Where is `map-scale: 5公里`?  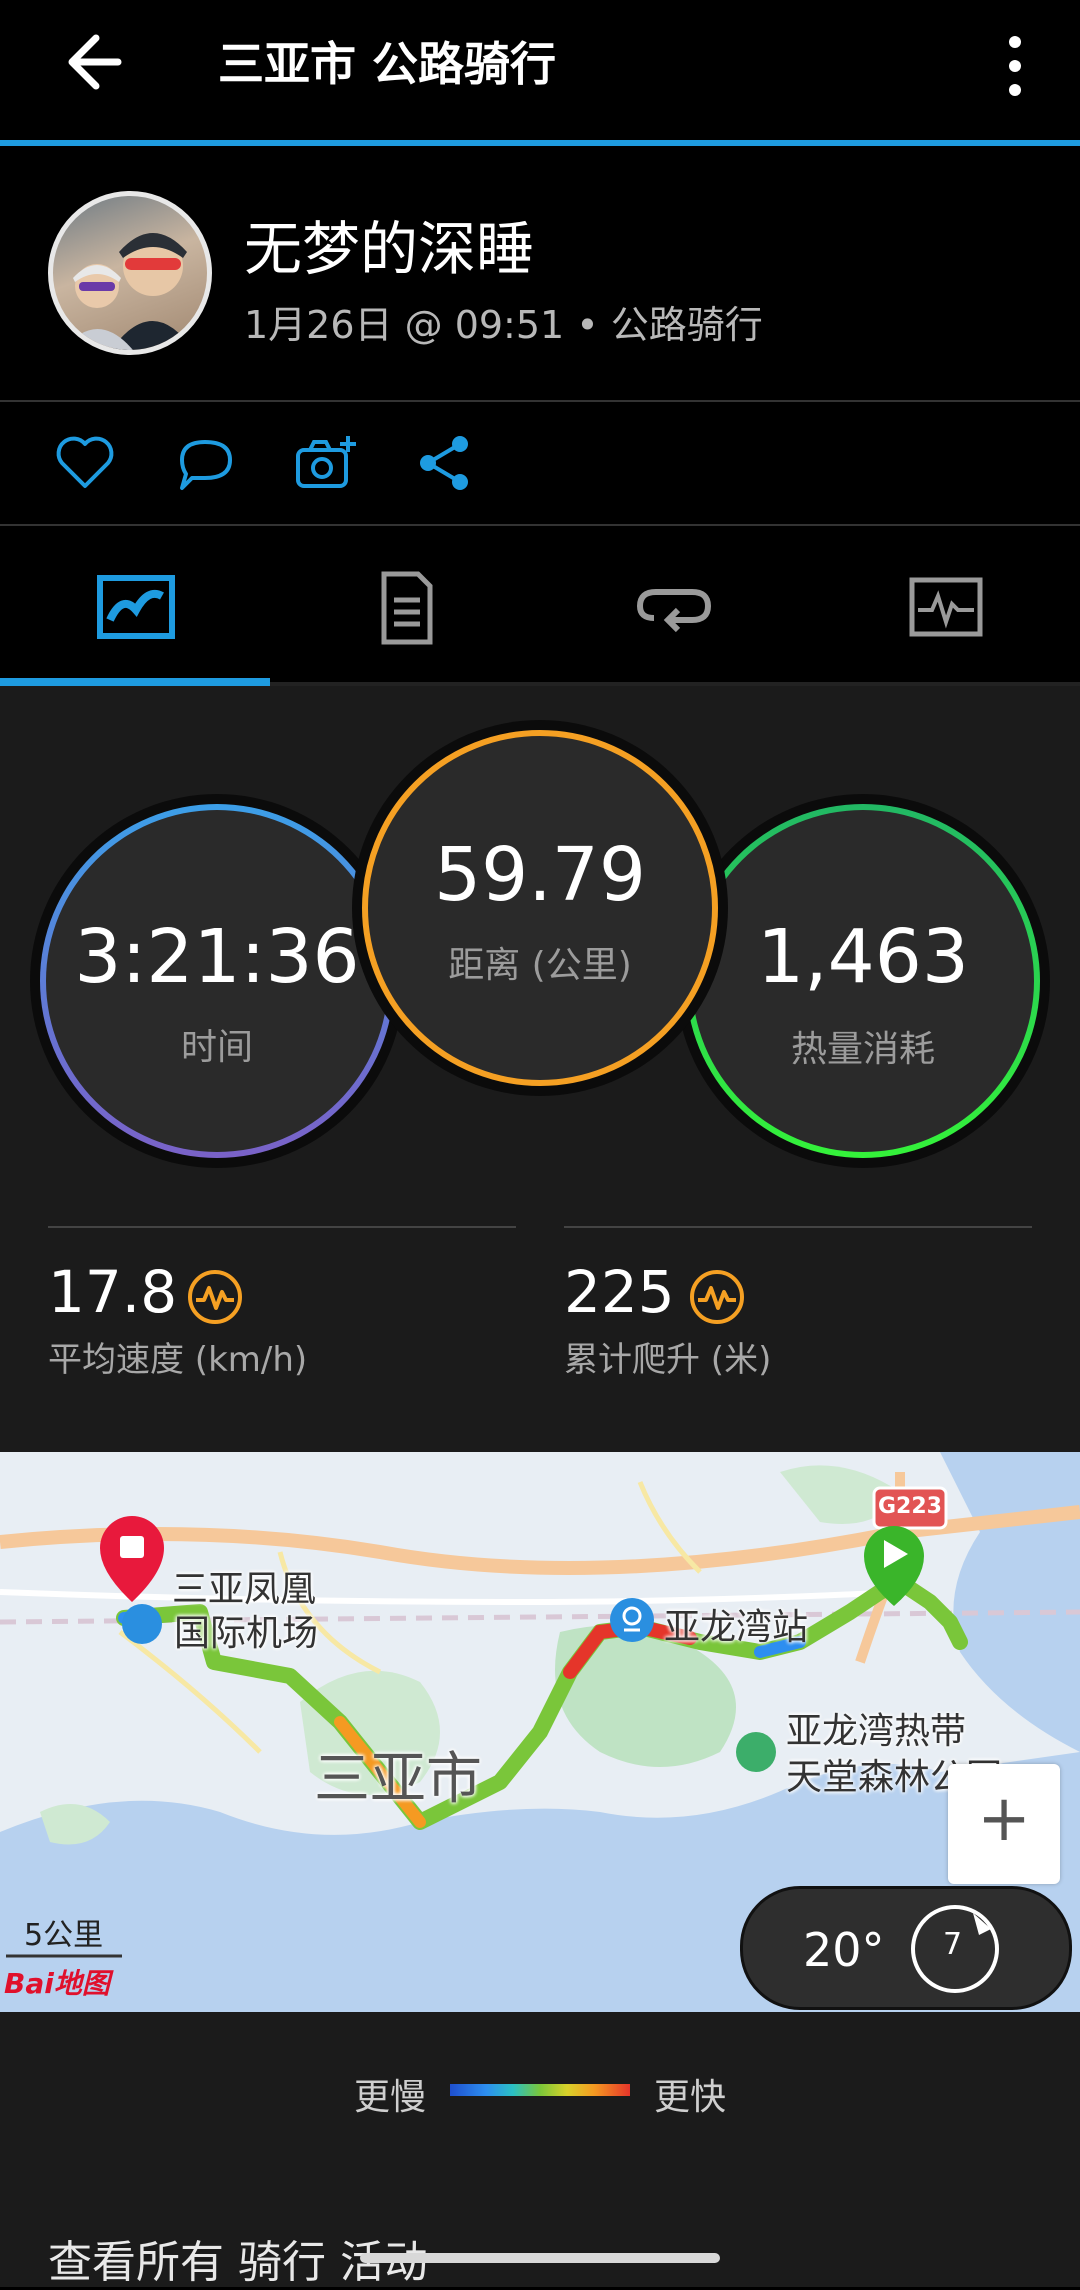
map-scale: 5公里 is located at coordinates (64, 1935).